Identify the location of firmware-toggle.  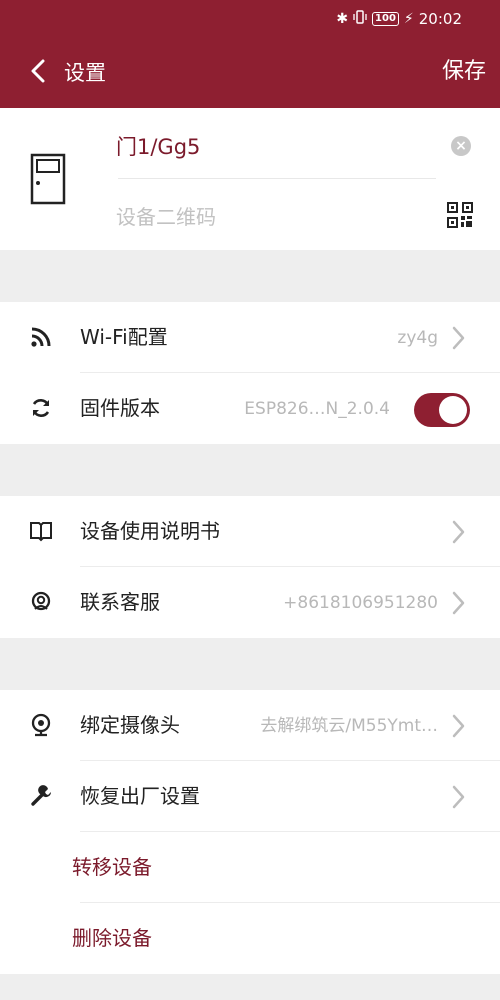
(442, 410).